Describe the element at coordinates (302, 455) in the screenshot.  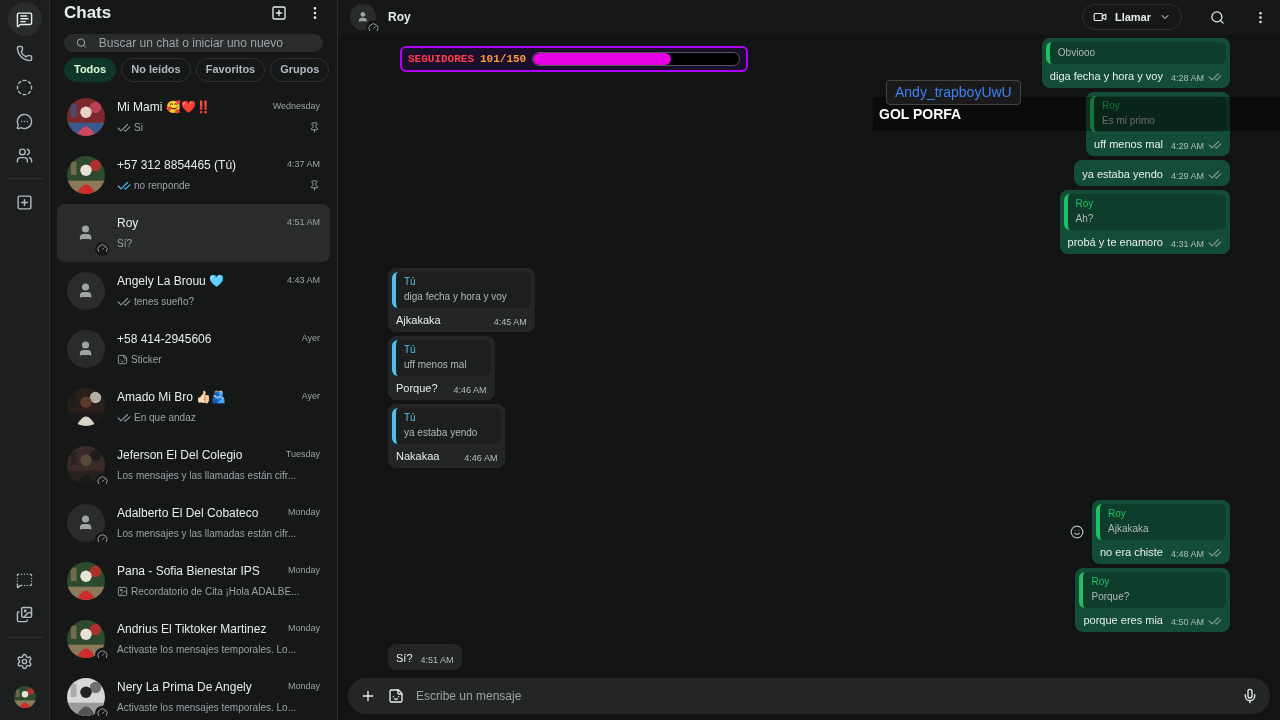
I see `chat-time: Tuesday` at that location.